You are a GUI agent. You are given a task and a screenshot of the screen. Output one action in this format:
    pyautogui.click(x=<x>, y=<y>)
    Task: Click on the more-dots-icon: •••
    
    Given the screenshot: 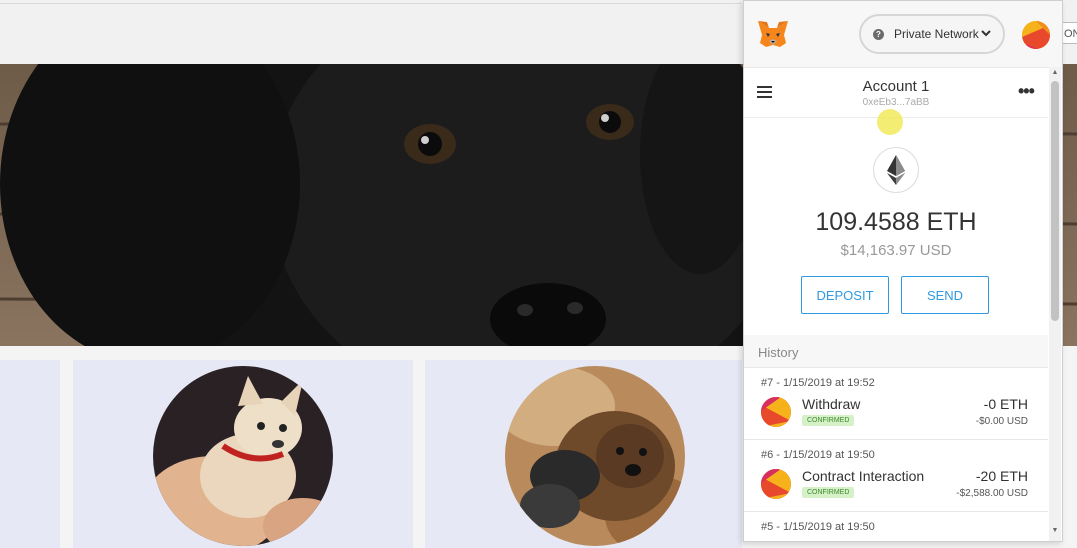 What is the action you would take?
    pyautogui.click(x=1026, y=91)
    